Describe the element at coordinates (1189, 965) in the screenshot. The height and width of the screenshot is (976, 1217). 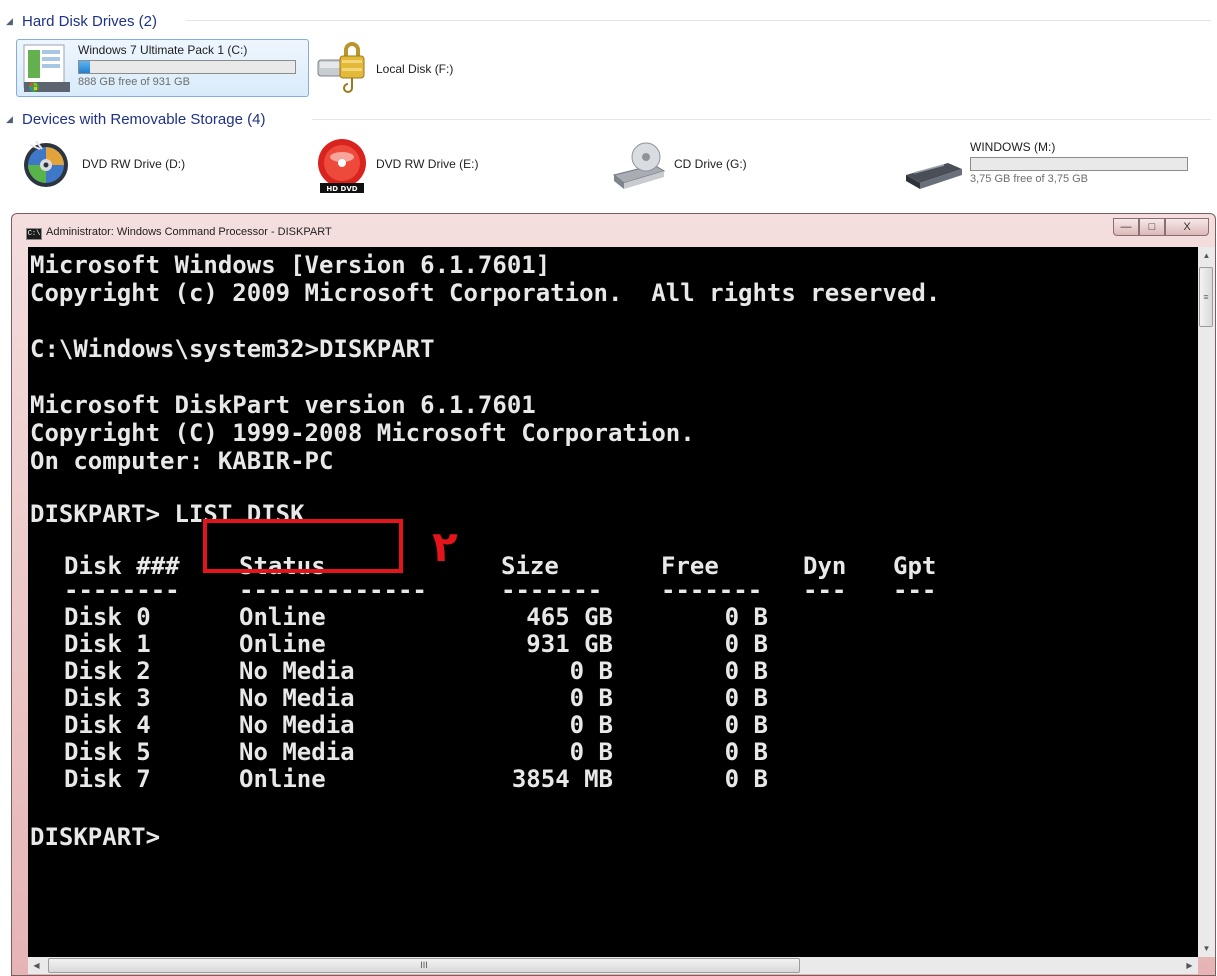
I see `scroll-right-arrow-icon: ▶` at that location.